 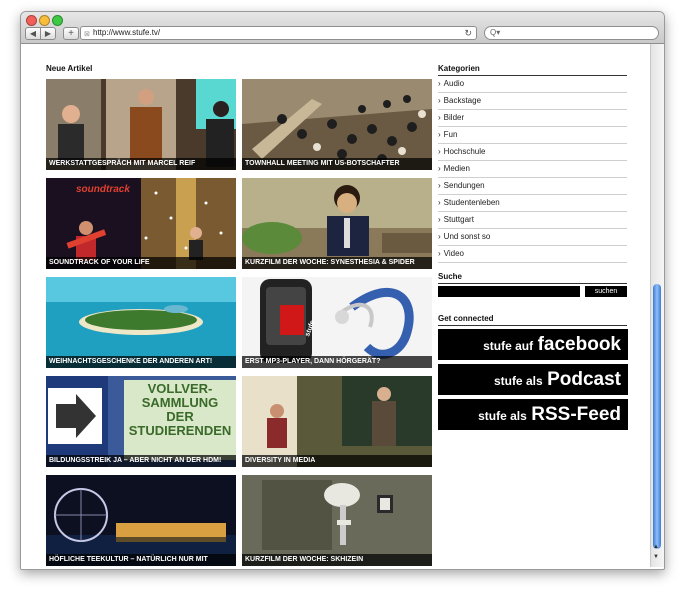 I want to click on article-tile: Weihnachtsgeschenke der anderen Art!, so click(x=141, y=322).